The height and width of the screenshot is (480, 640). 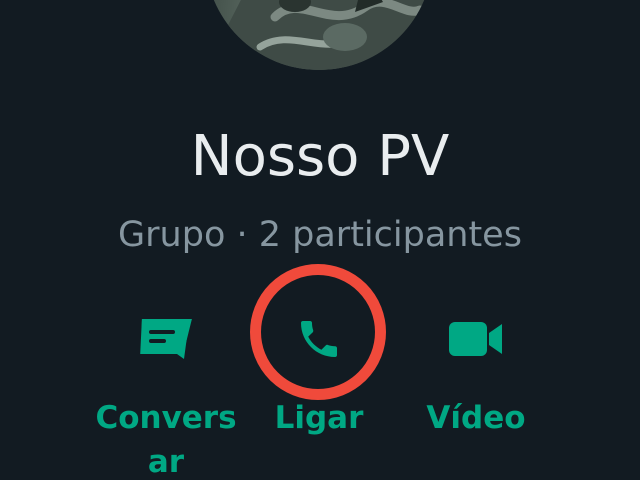 I want to click on call-button-label: Ligar, so click(x=319, y=418).